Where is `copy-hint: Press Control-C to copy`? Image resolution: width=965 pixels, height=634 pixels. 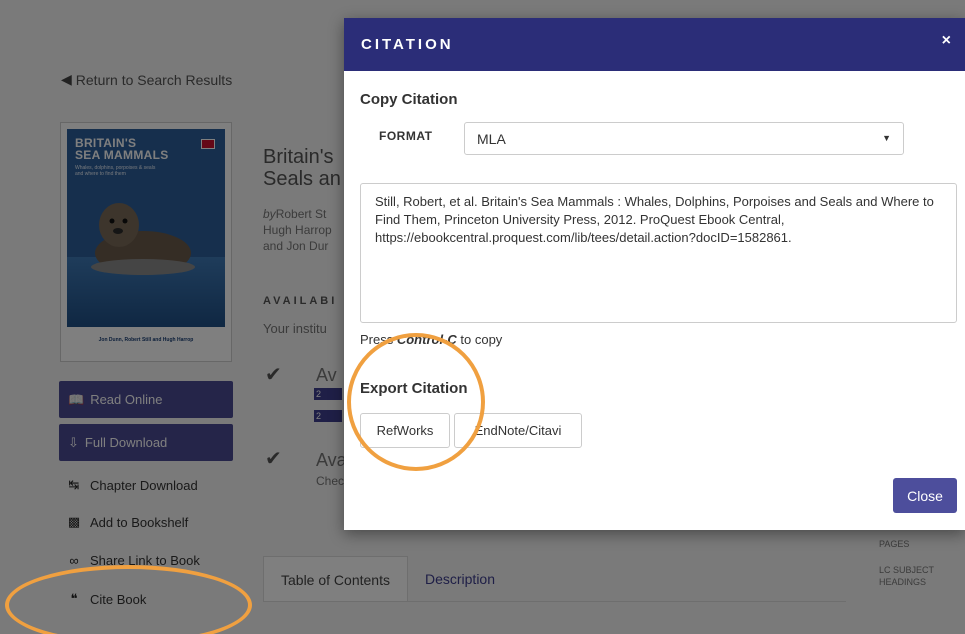
copy-hint: Press Control-C to copy is located at coordinates (431, 339).